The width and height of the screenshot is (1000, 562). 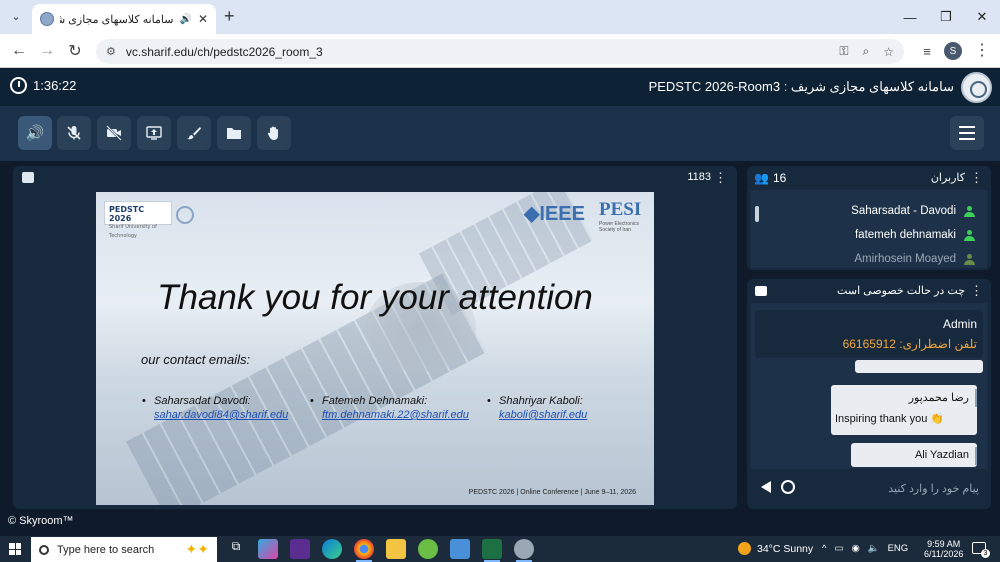 What do you see at coordinates (982, 17) in the screenshot?
I see `close-window-button: ✕` at bounding box center [982, 17].